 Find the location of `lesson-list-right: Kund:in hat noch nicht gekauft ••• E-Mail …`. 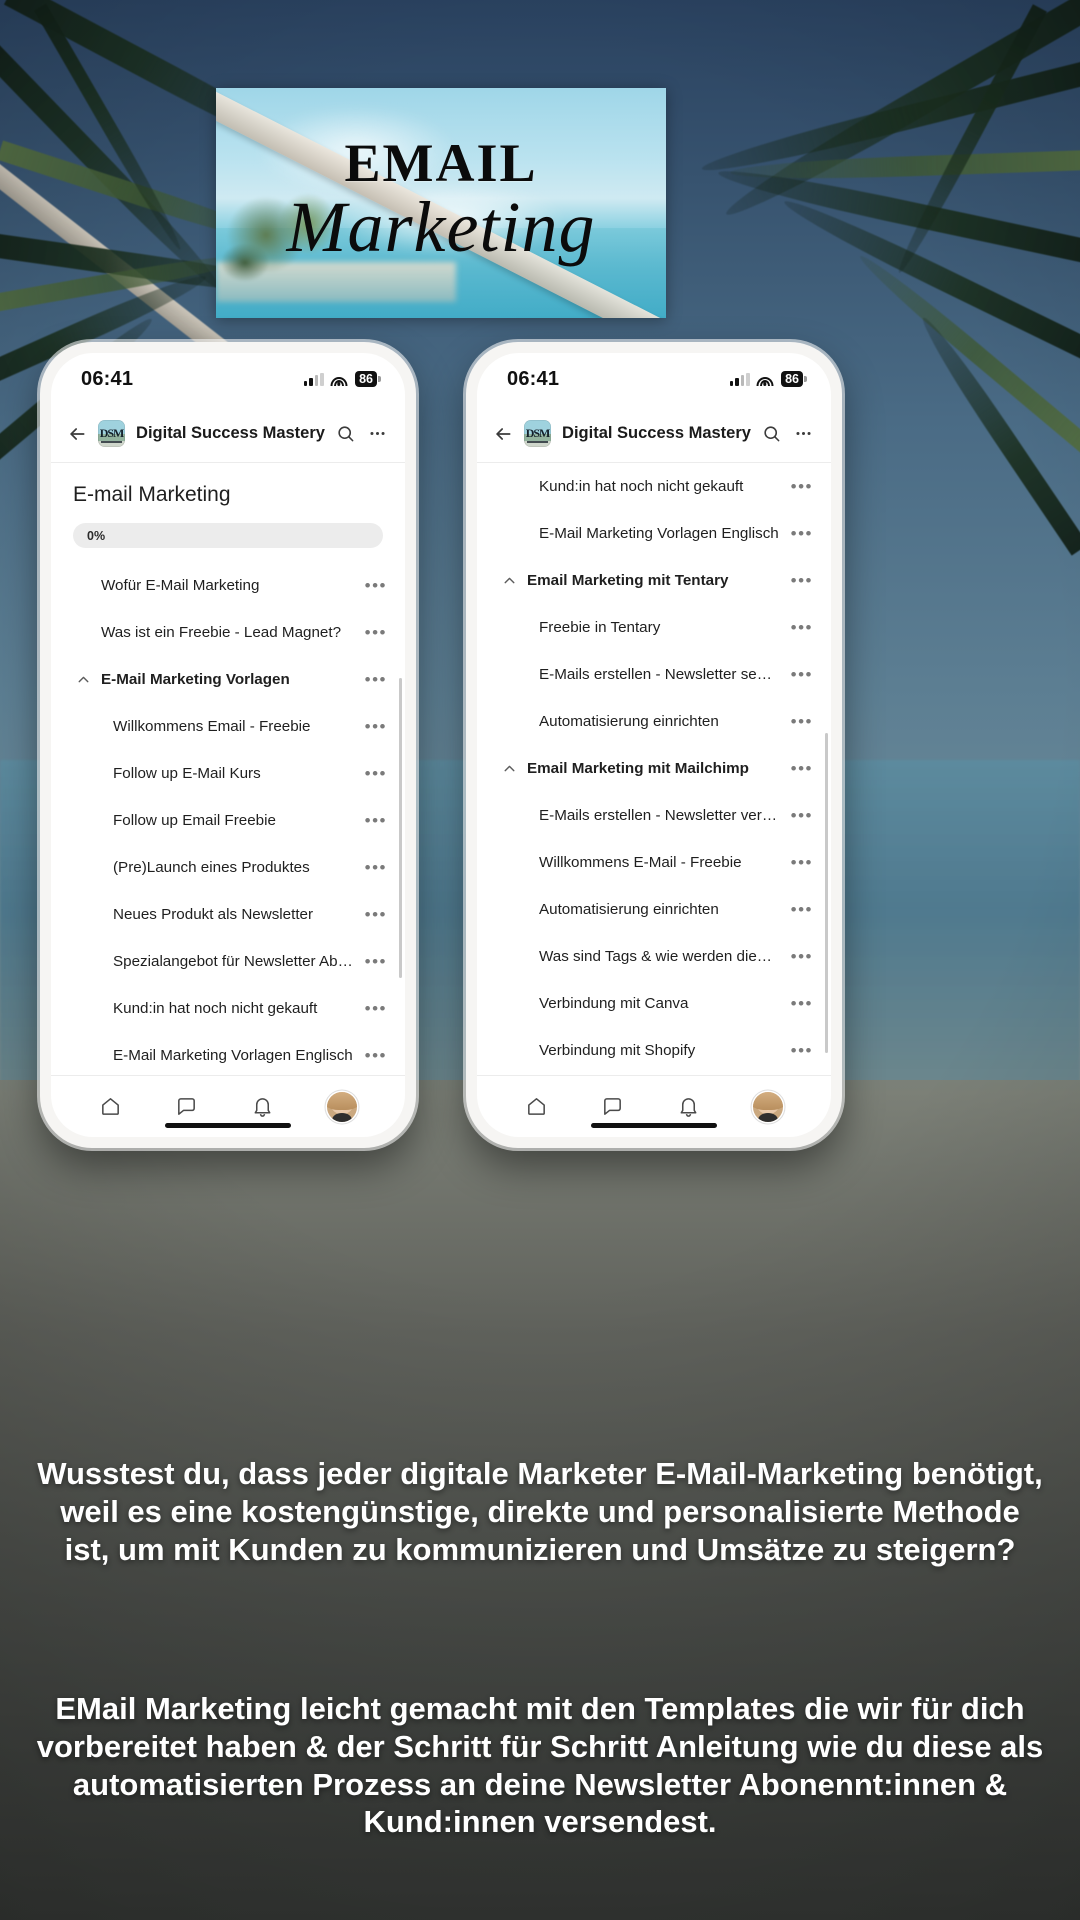

lesson-list-right: Kund:in hat noch nicht gekauft ••• E-Mail … is located at coordinates (654, 768).